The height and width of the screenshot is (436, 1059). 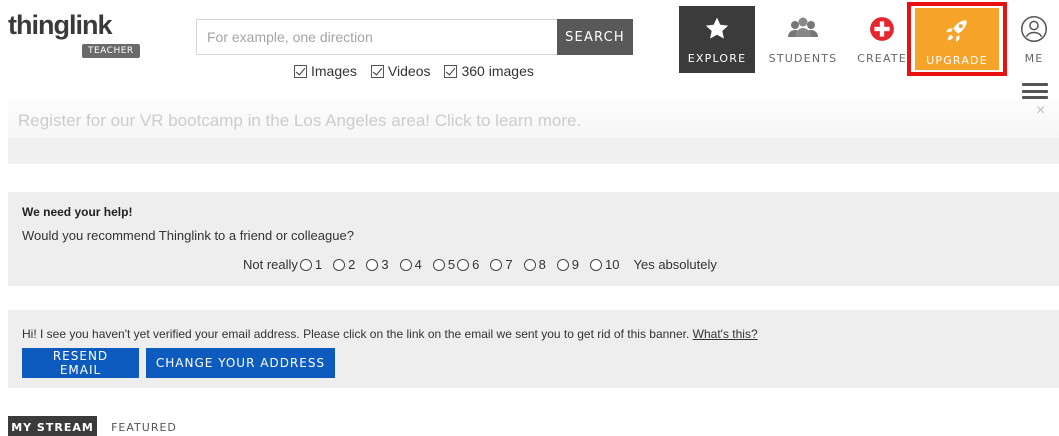 I want to click on search-button: SEARCH, so click(x=595, y=37).